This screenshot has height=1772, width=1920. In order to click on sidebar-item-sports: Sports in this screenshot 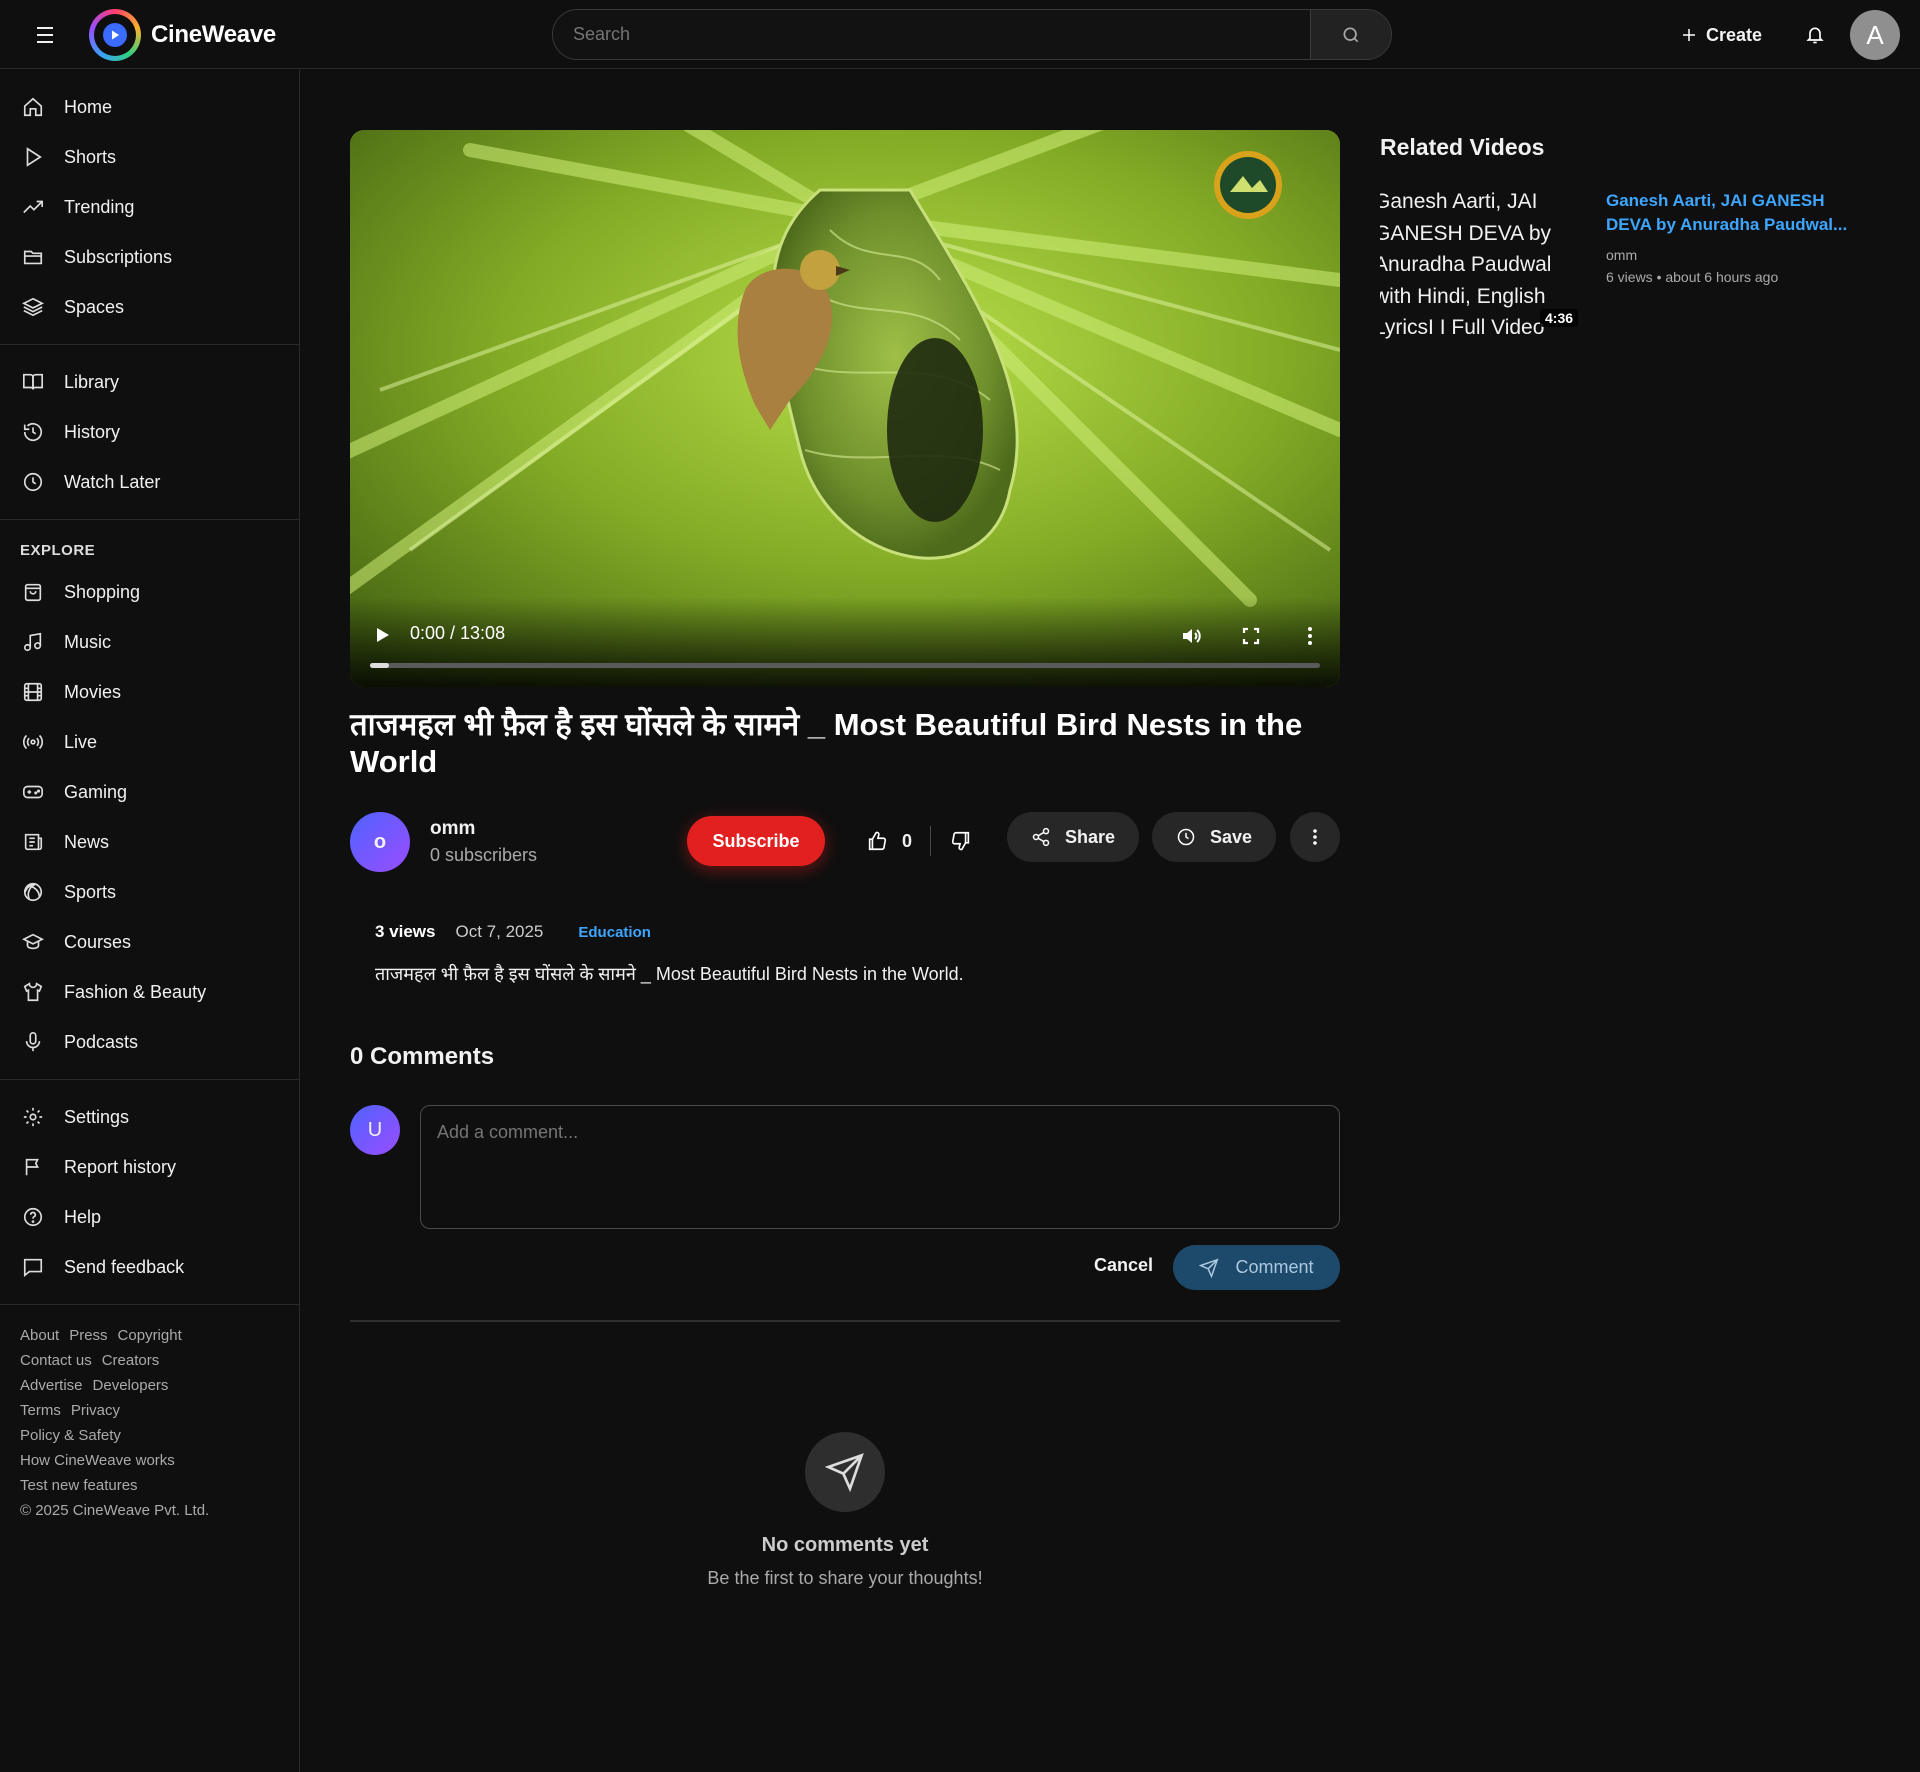, I will do `click(149, 892)`.